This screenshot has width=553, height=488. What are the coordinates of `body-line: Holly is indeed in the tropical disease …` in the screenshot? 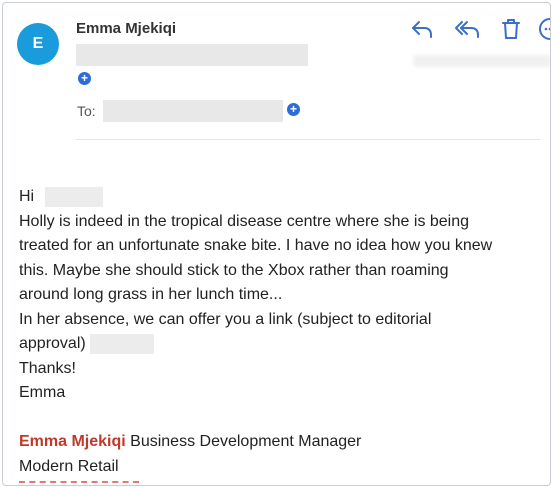 It's located at (244, 221).